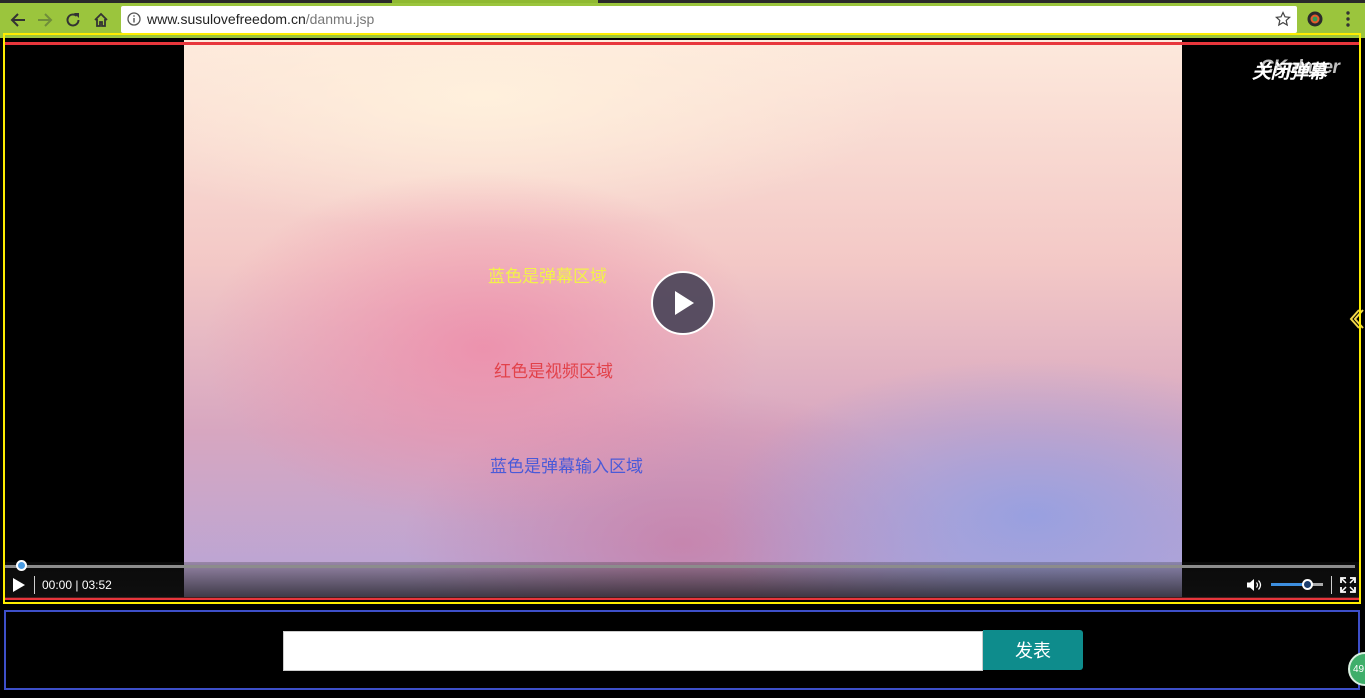  Describe the element at coordinates (1315, 19) in the screenshot. I see `extension-icon` at that location.